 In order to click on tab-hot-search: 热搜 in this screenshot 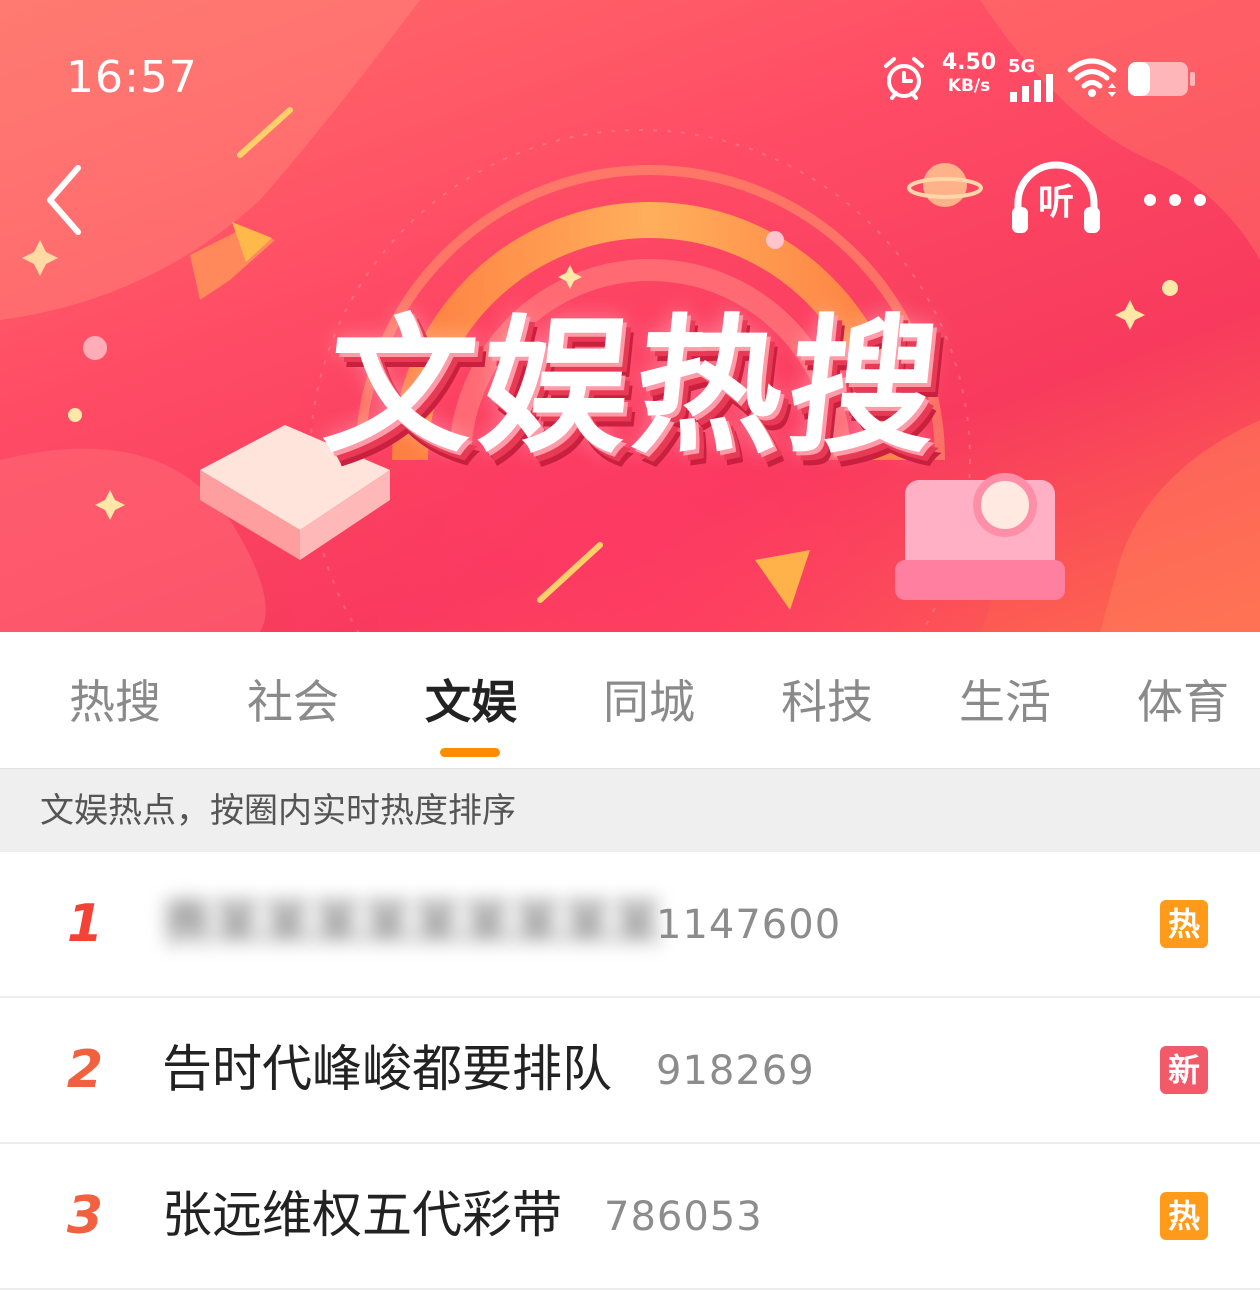, I will do `click(115, 702)`.